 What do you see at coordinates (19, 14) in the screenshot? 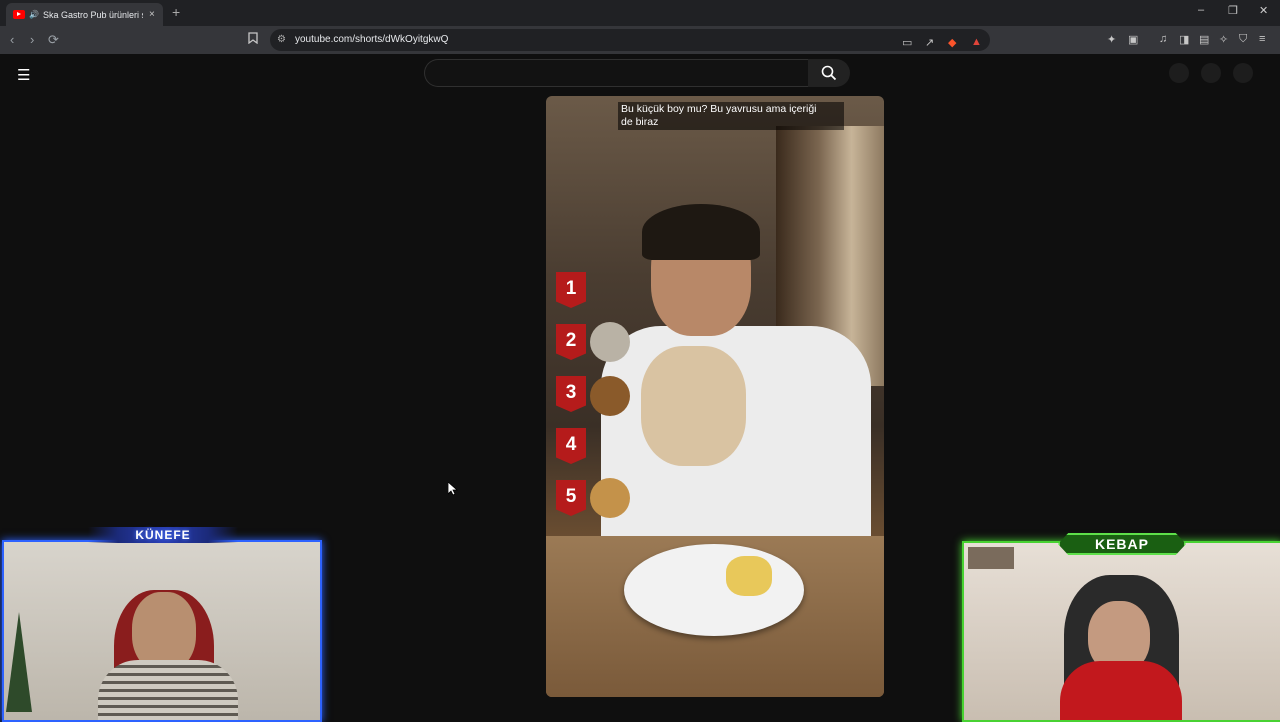
I see `youtube-favicon-icon` at bounding box center [19, 14].